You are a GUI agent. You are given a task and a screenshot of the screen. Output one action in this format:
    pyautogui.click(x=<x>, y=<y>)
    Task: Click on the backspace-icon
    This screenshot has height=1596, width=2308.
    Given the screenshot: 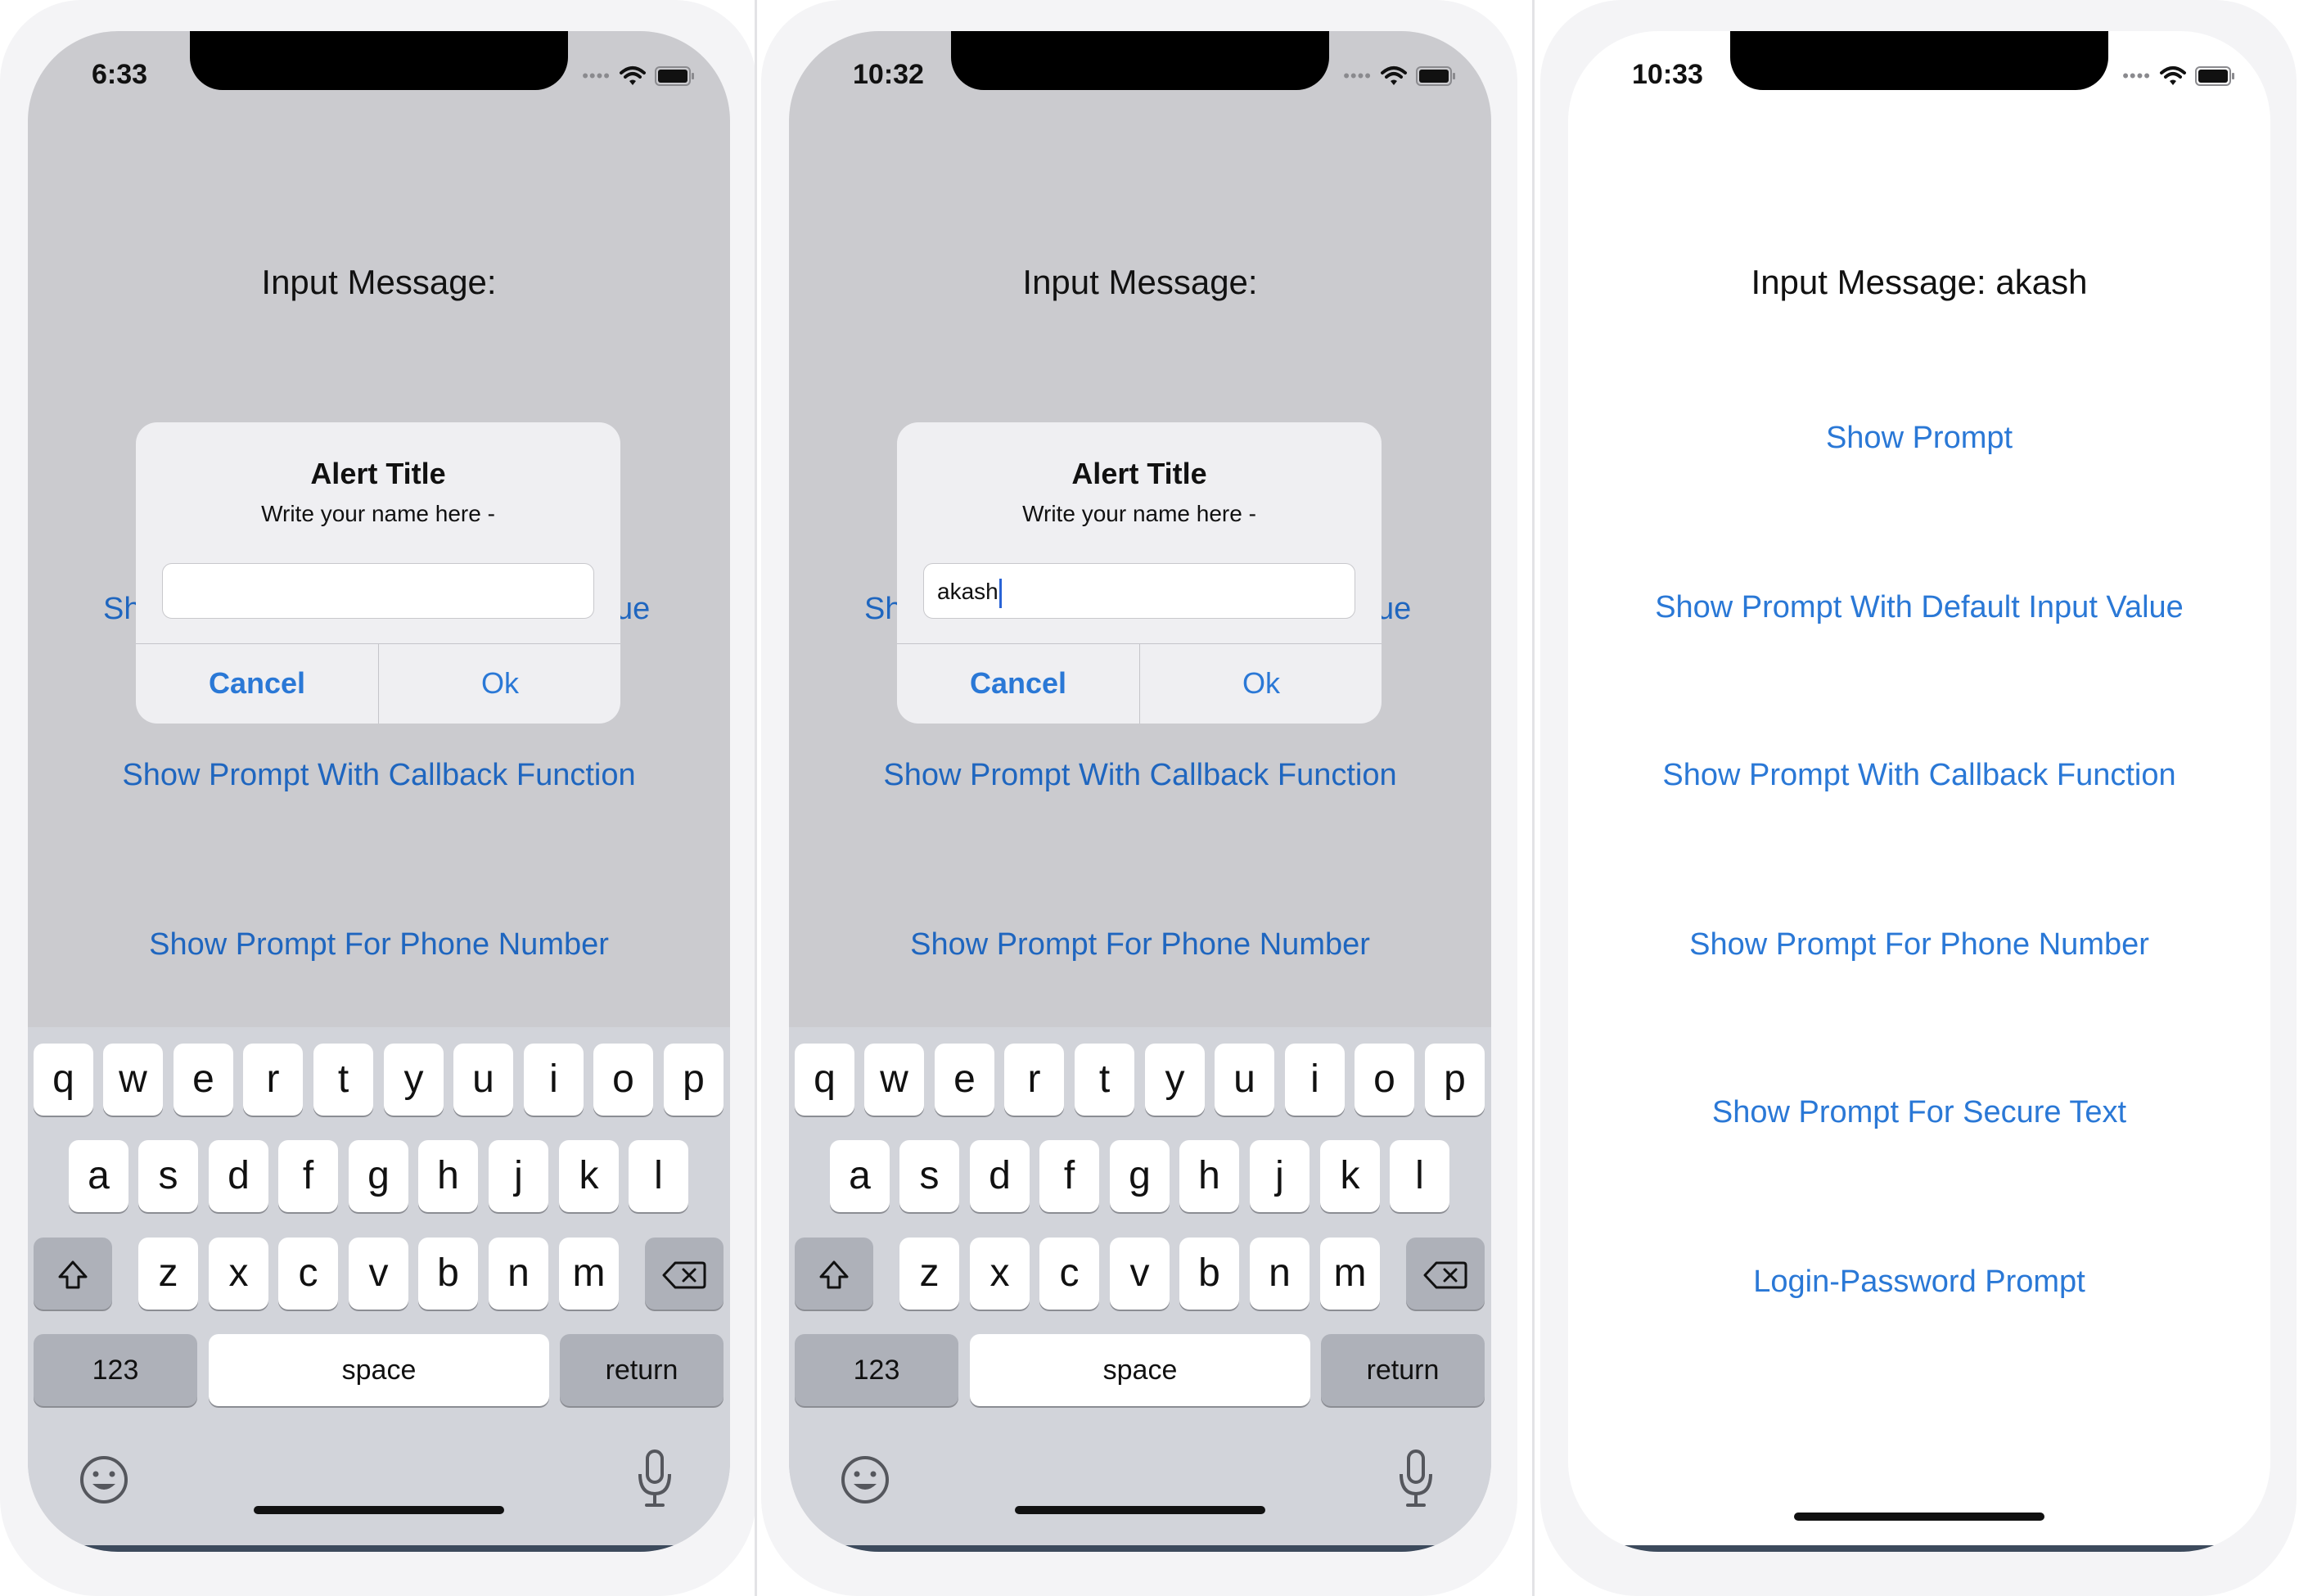 What is the action you would take?
    pyautogui.click(x=684, y=1275)
    